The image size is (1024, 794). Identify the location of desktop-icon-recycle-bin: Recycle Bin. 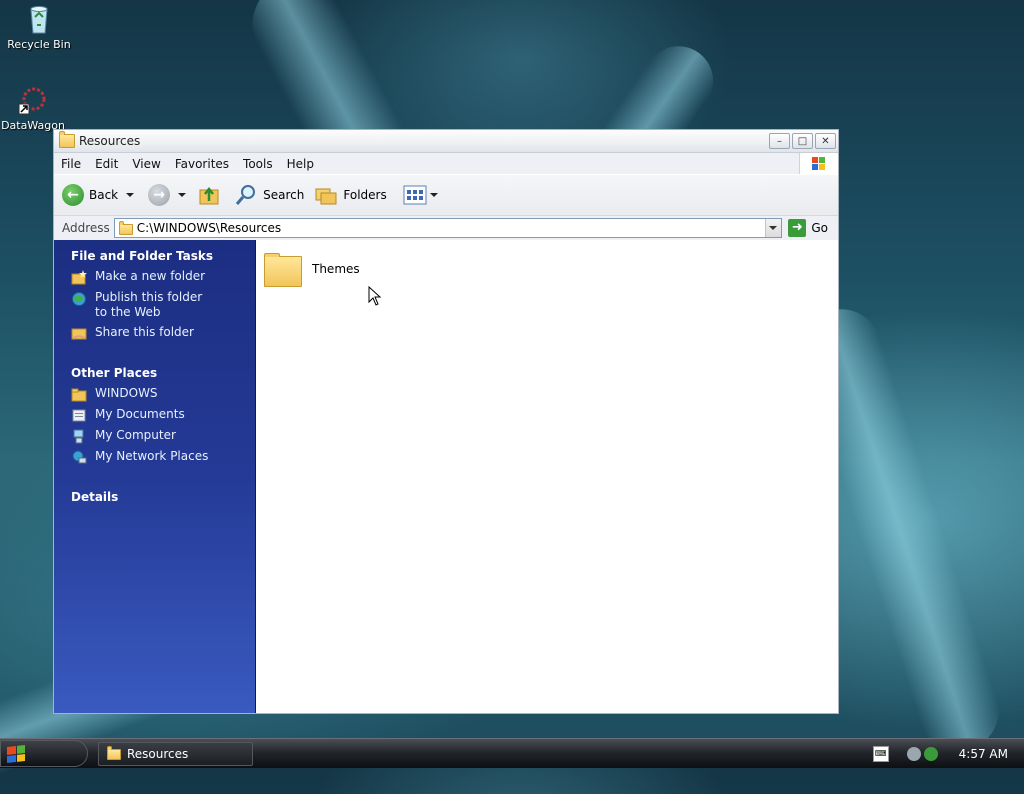
(39, 27).